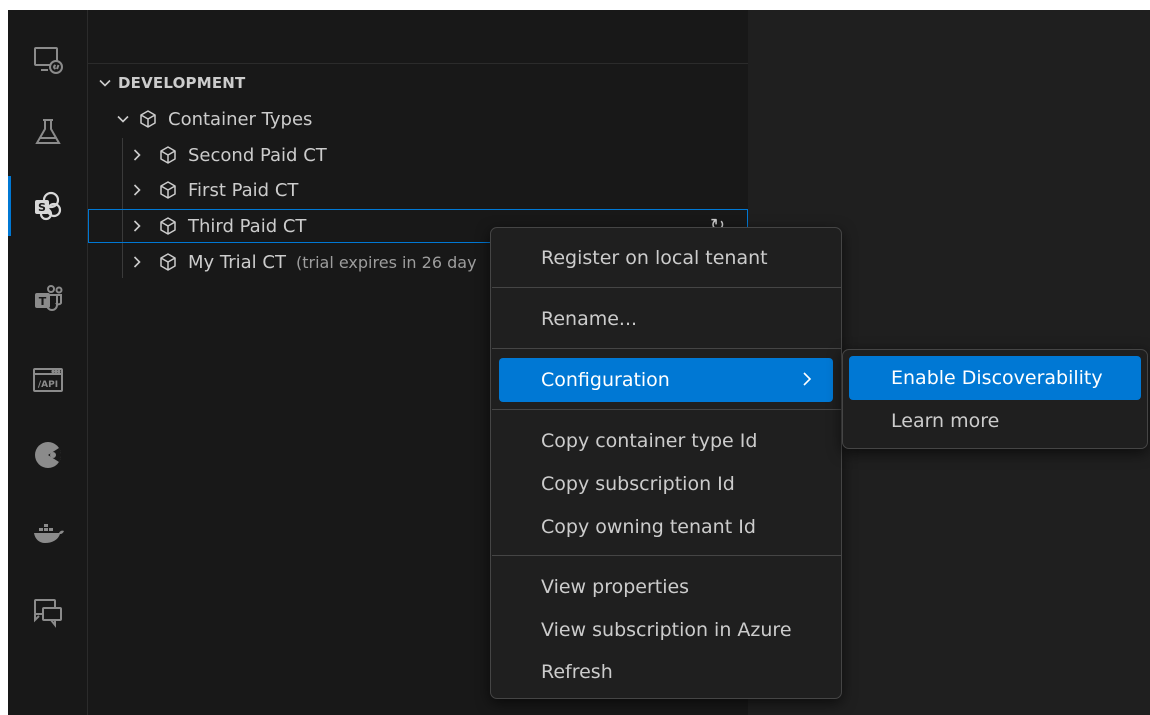  Describe the element at coordinates (418, 190) in the screenshot. I see `tree-item-first-paid-ct: First Paid CT` at that location.